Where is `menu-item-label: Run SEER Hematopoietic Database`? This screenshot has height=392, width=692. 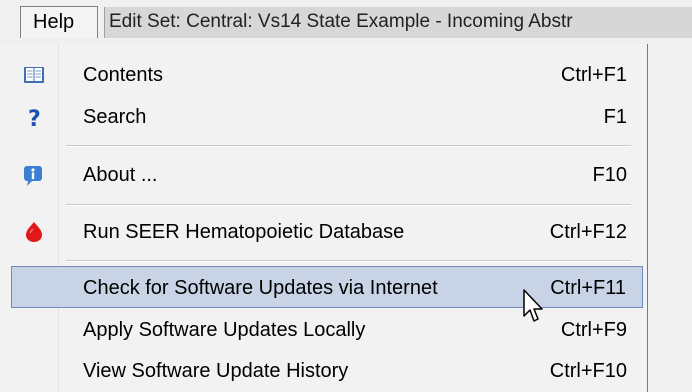 menu-item-label: Run SEER Hematopoietic Database is located at coordinates (244, 232).